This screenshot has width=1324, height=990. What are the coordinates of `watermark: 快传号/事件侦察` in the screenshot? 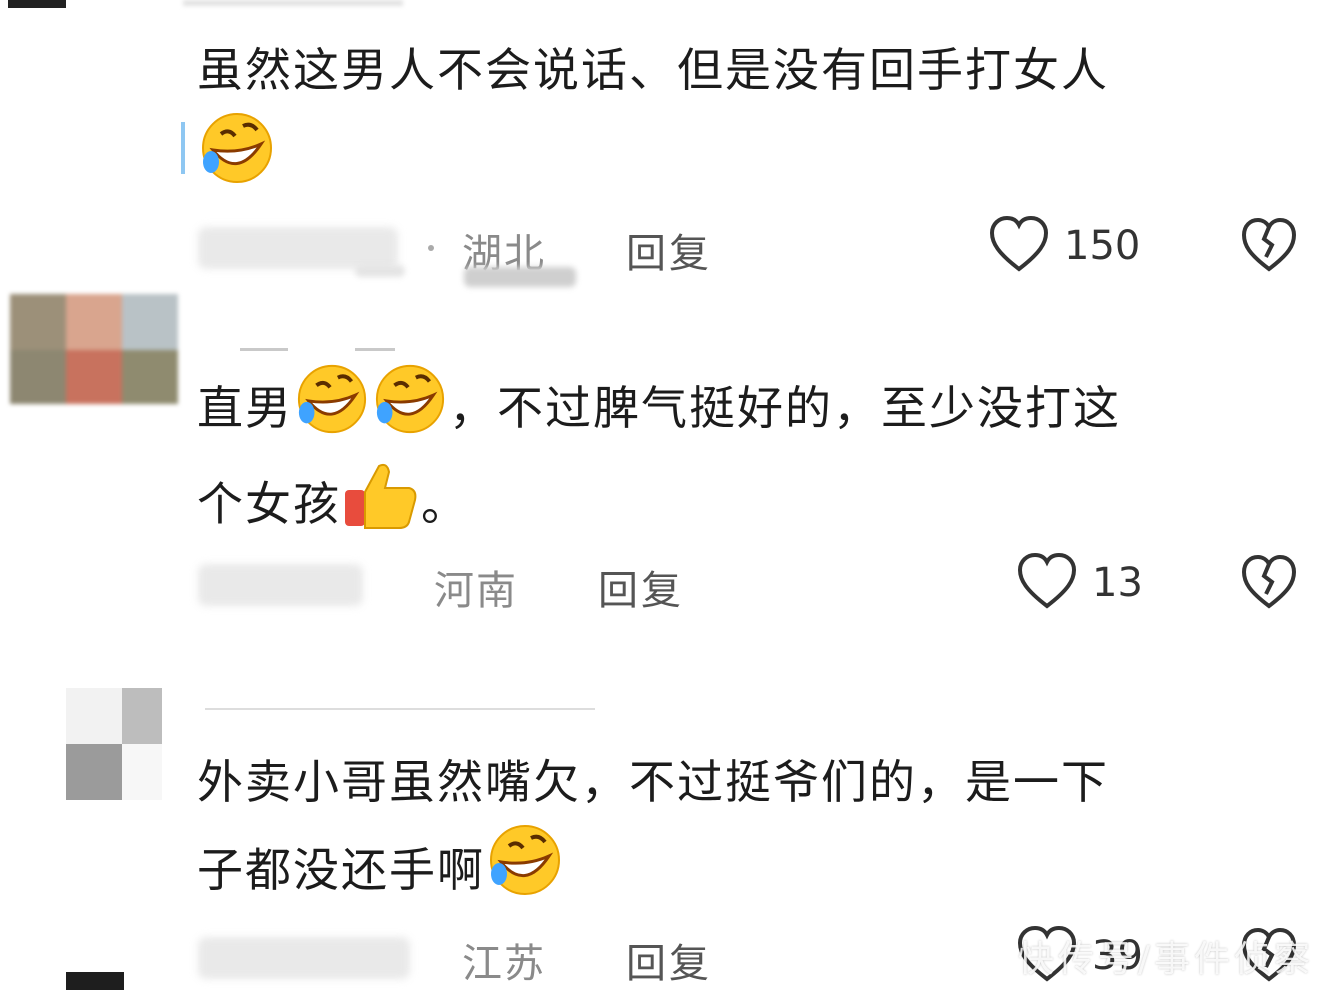 It's located at (1165, 959).